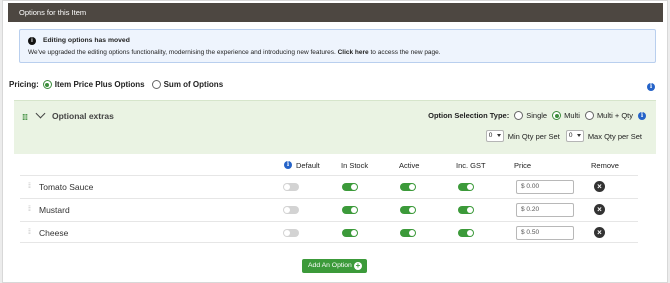 The height and width of the screenshot is (283, 670). What do you see at coordinates (545, 187) in the screenshot?
I see `price-input: $ 0.00` at bounding box center [545, 187].